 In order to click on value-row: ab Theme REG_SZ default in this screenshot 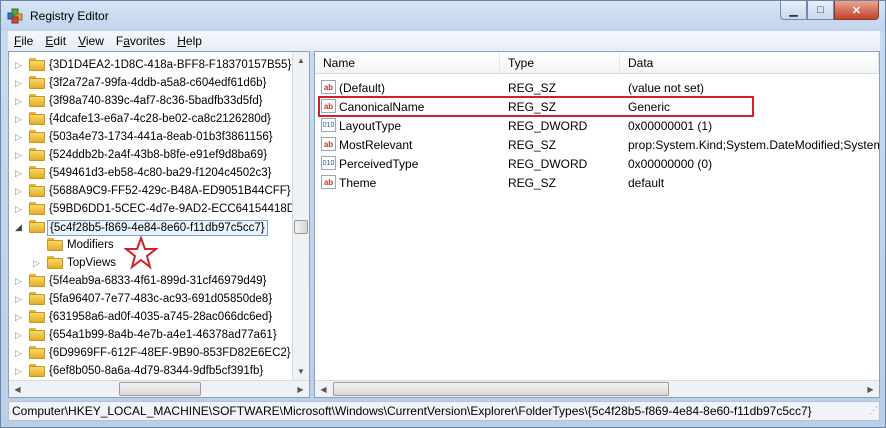, I will do `click(597, 182)`.